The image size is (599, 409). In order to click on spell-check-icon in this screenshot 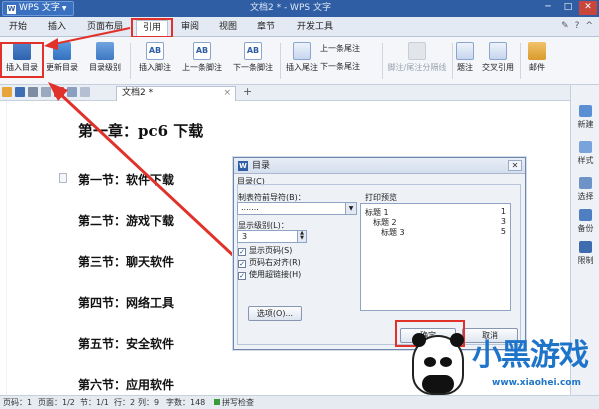, I will do `click(217, 402)`.